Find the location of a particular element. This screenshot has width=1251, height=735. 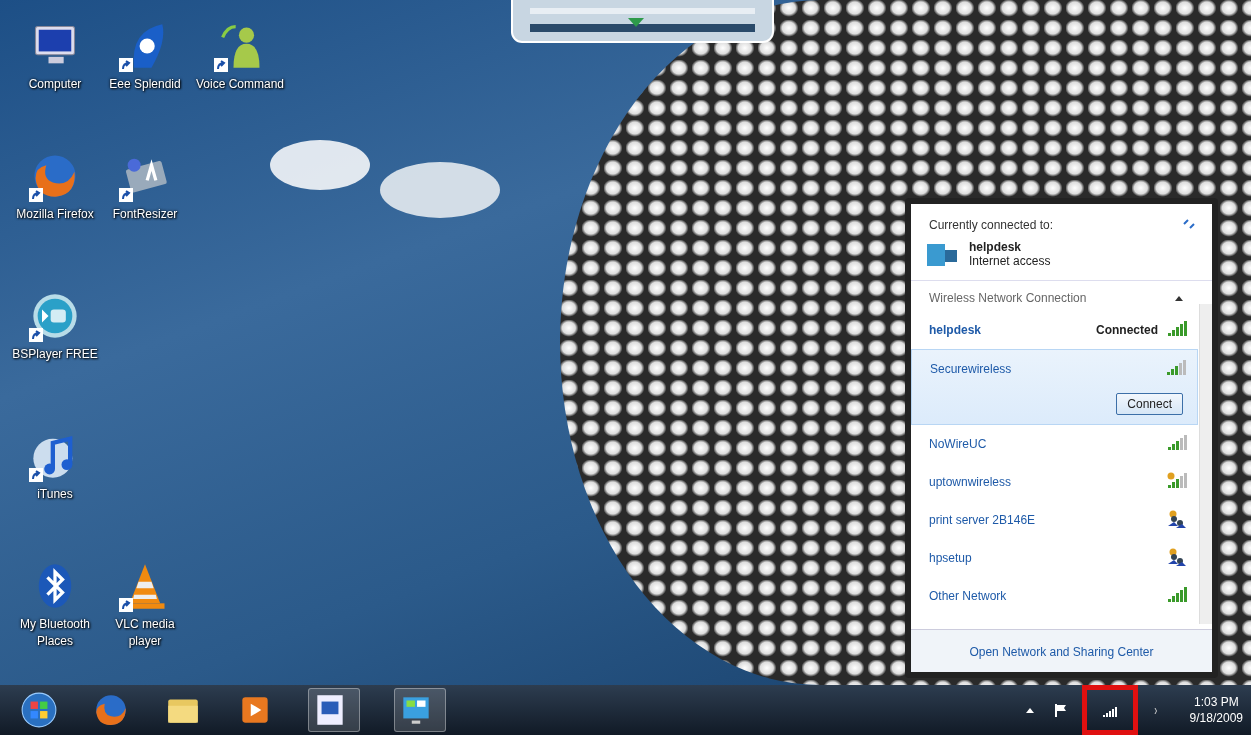

app-icon is located at coordinates (39, 710).